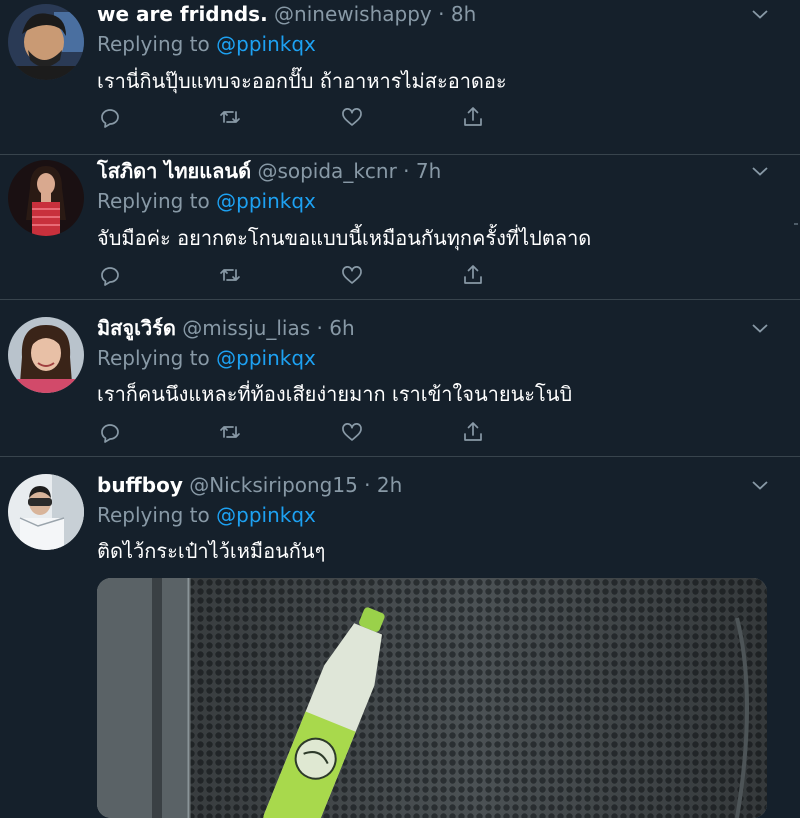 The width and height of the screenshot is (800, 818). Describe the element at coordinates (136, 328) in the screenshot. I see `display-name: มิสจูเวิร์ด` at that location.